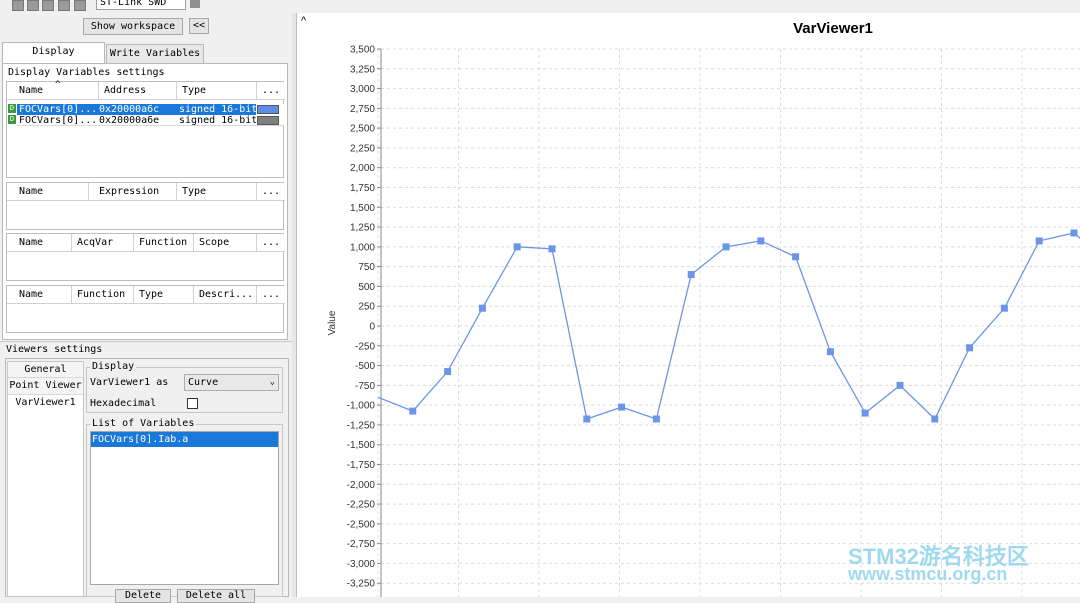 The width and height of the screenshot is (1080, 603). Describe the element at coordinates (18, 5) in the screenshot. I see `new-icon` at that location.